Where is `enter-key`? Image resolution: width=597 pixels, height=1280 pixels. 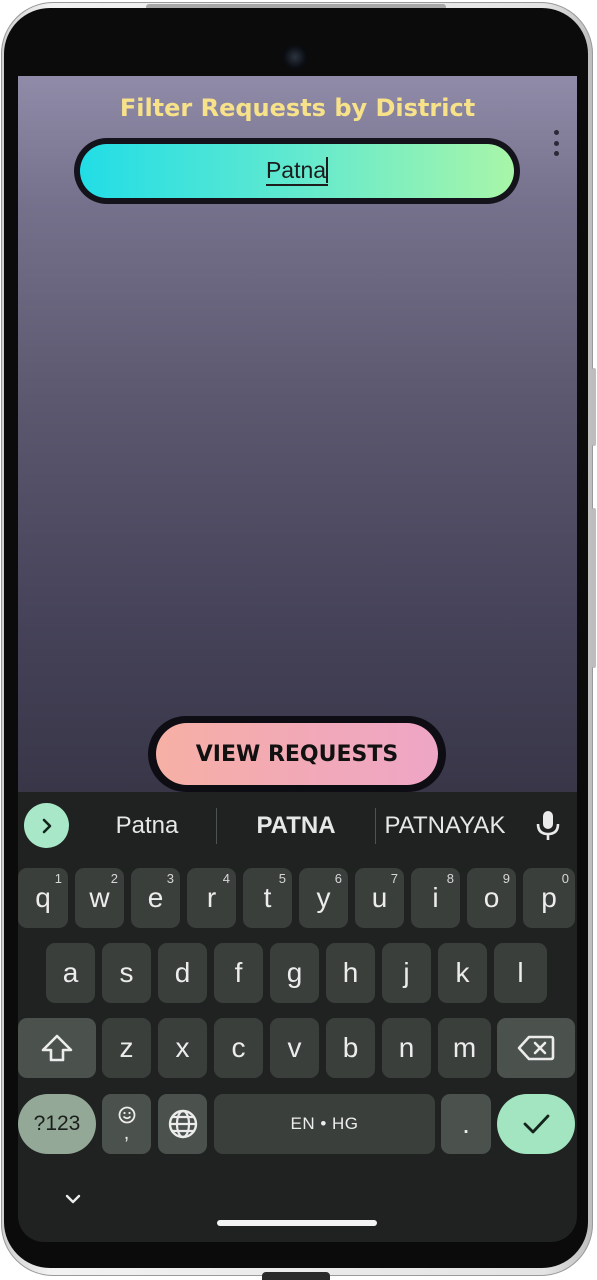 enter-key is located at coordinates (536, 1124).